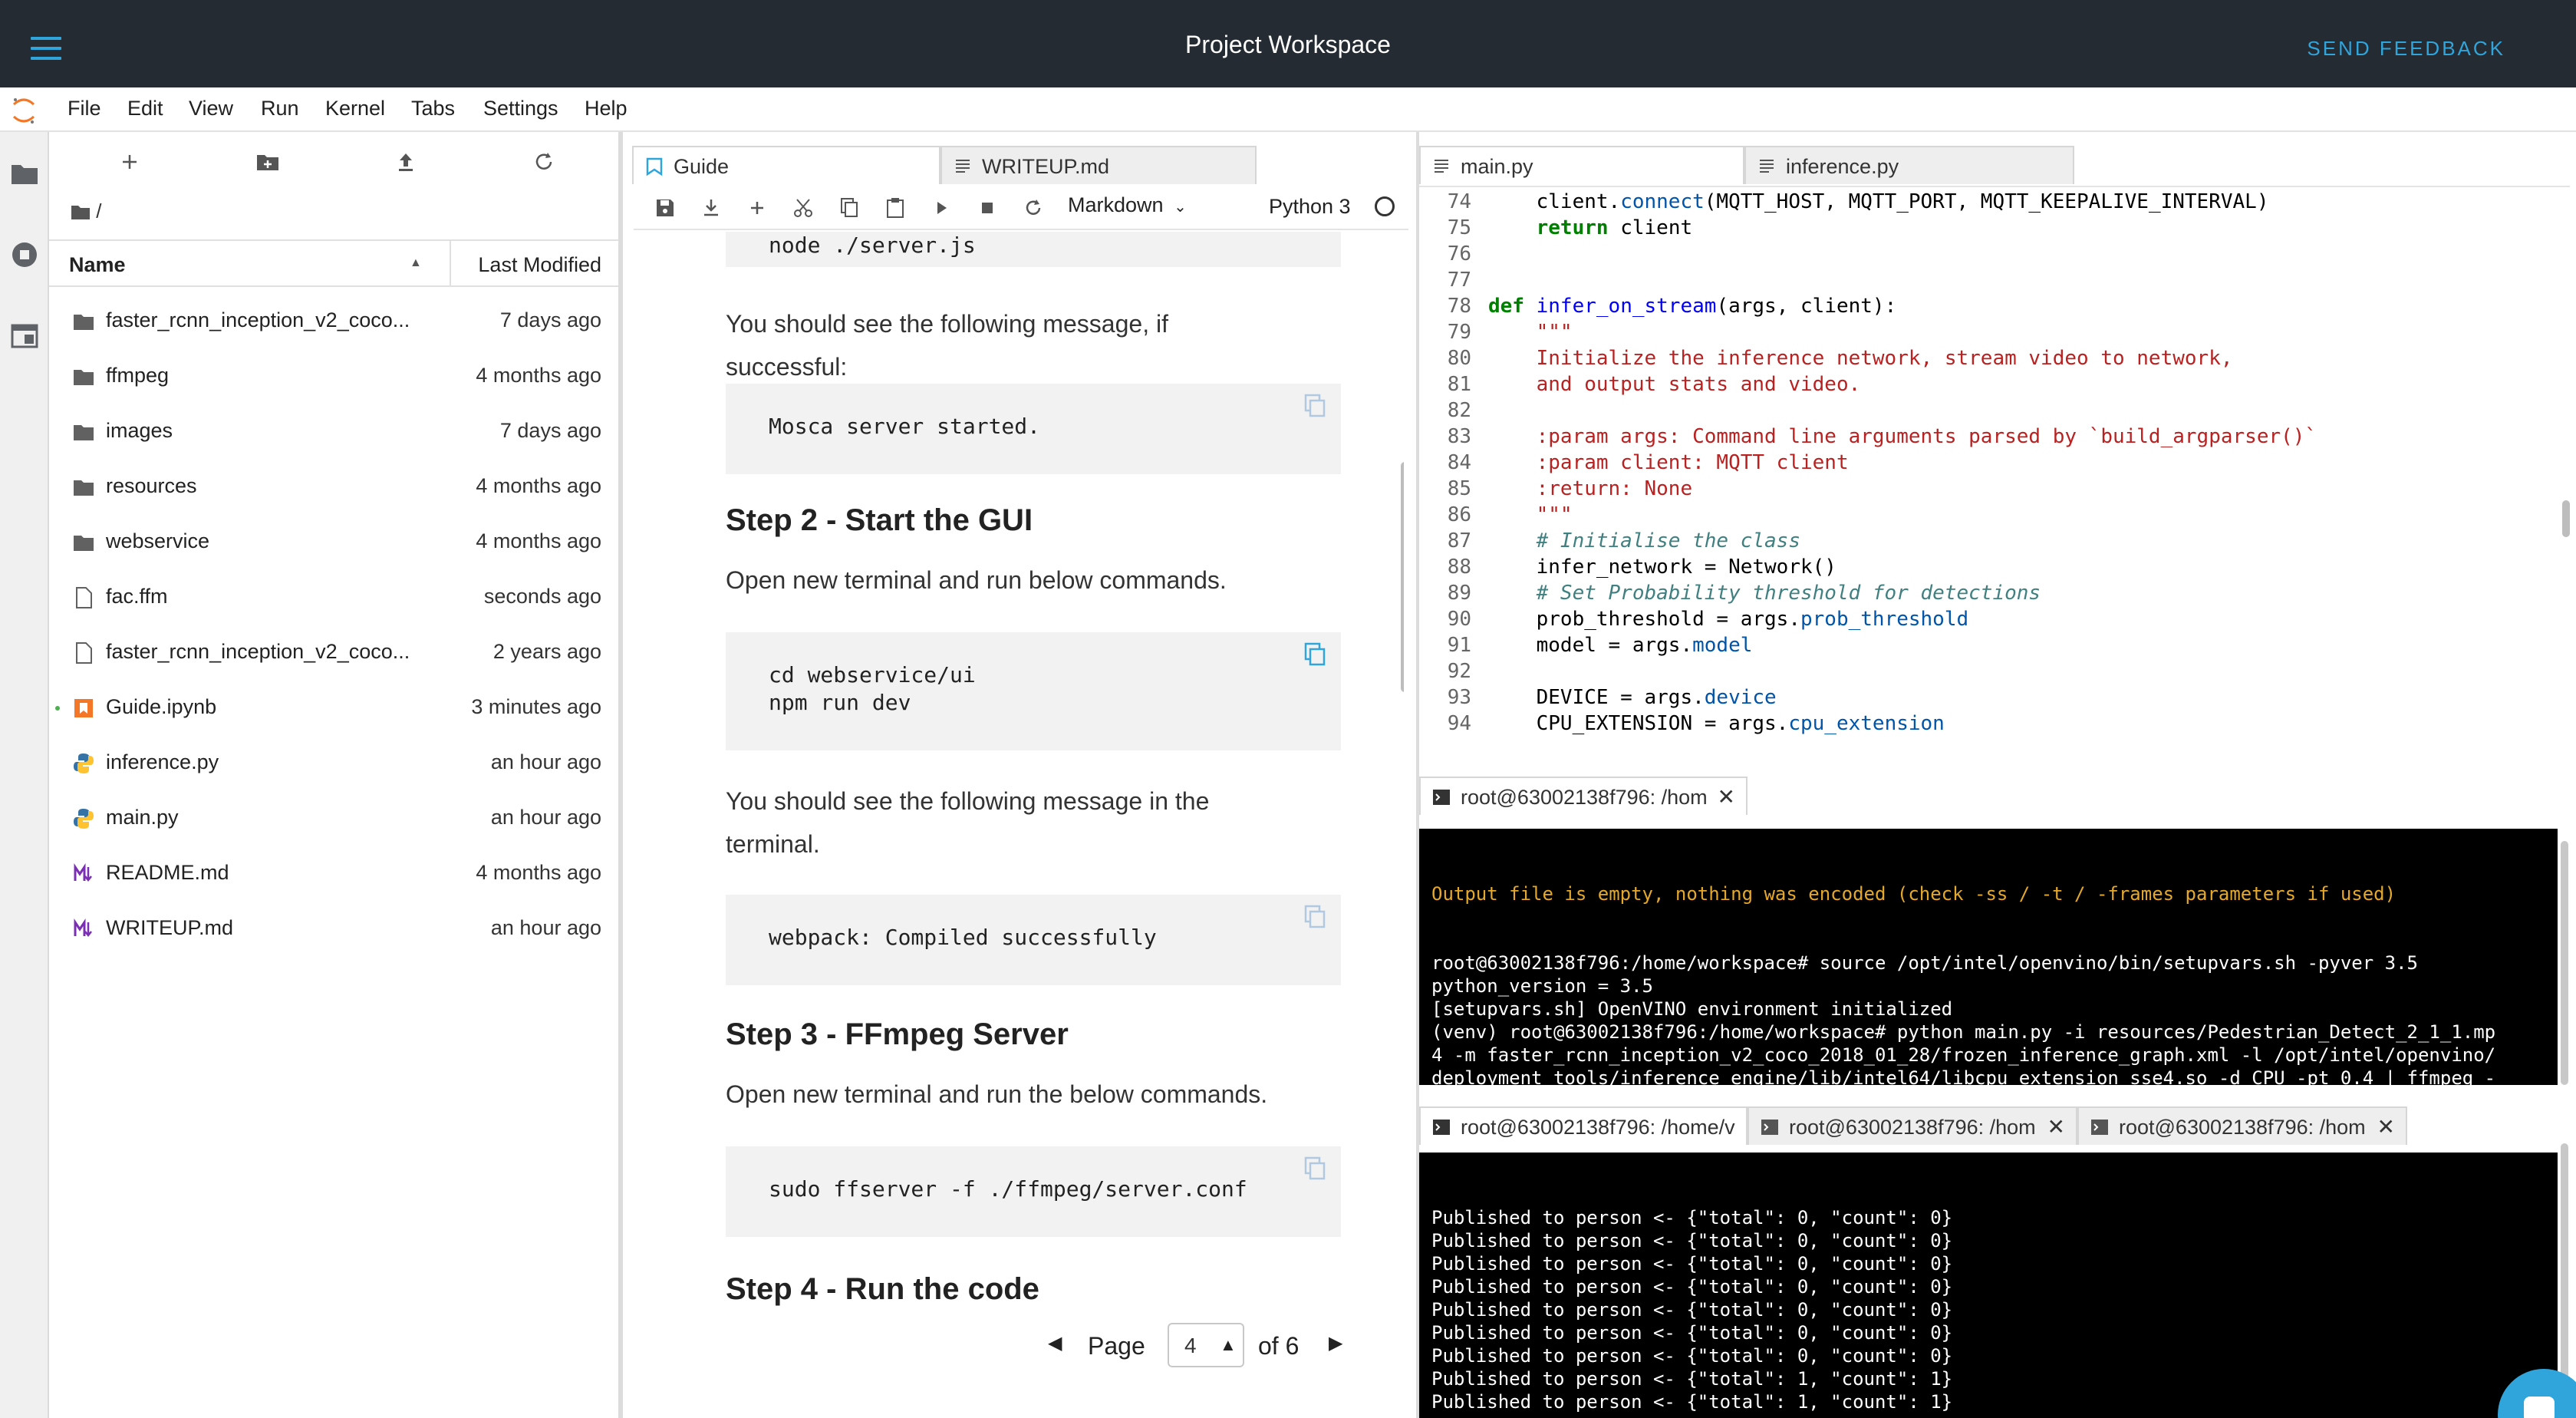 This screenshot has width=2576, height=1418. Describe the element at coordinates (987, 207) in the screenshot. I see `stop-icon` at that location.